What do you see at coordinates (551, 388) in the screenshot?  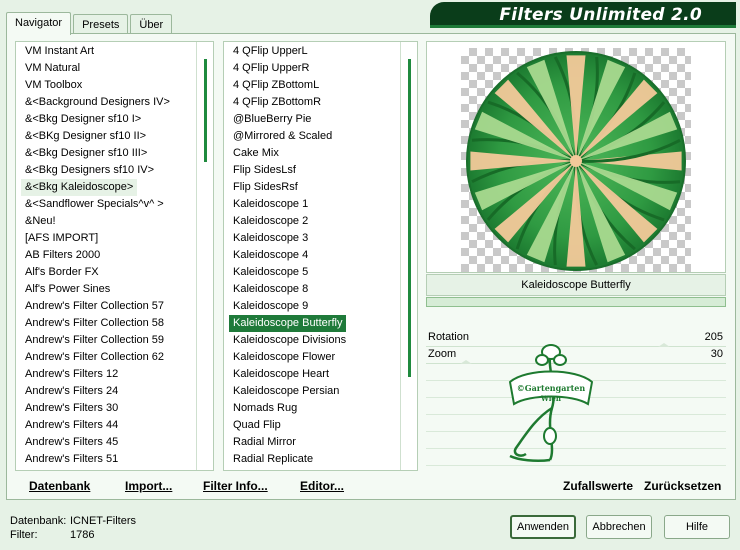 I see `logo-text-line1: ©Gartengarten` at bounding box center [551, 388].